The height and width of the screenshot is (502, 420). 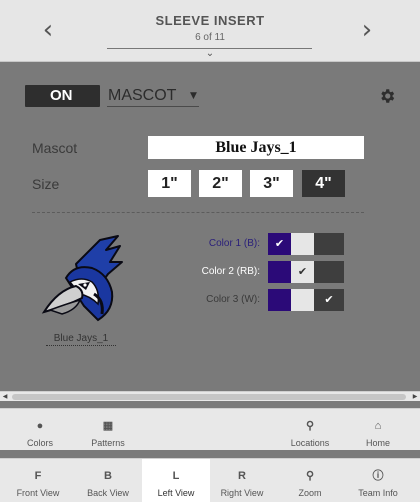 I want to click on toolbar-item-front-view: F Front View, so click(x=38, y=480).